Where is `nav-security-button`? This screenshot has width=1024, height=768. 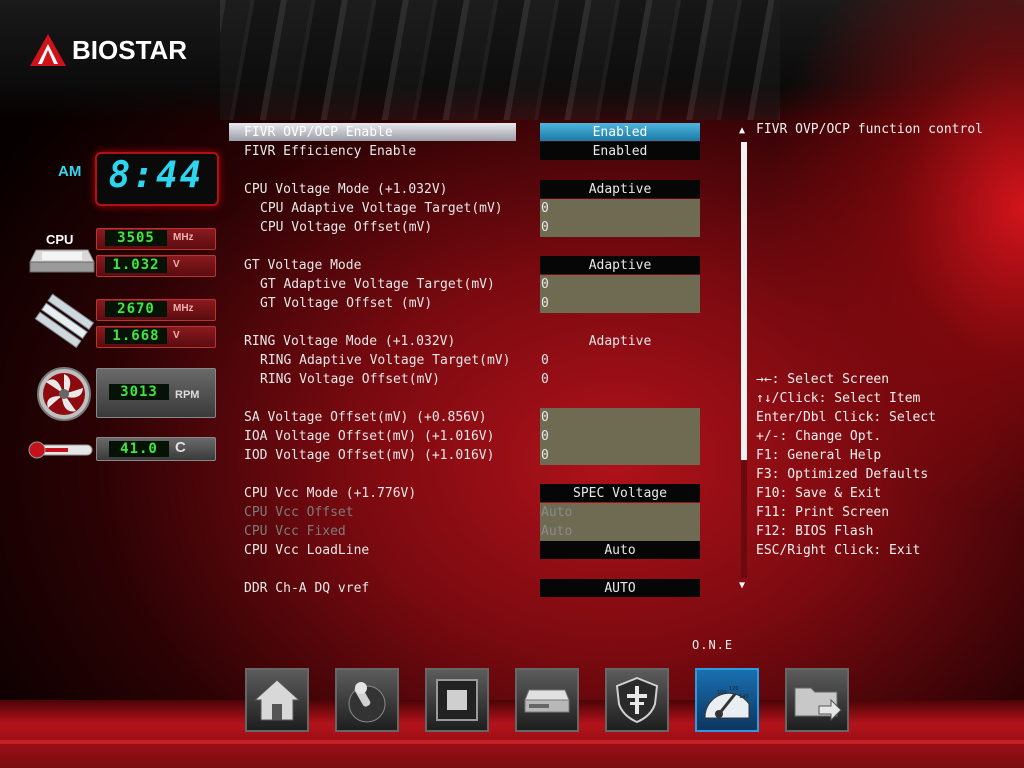
nav-security-button is located at coordinates (637, 700).